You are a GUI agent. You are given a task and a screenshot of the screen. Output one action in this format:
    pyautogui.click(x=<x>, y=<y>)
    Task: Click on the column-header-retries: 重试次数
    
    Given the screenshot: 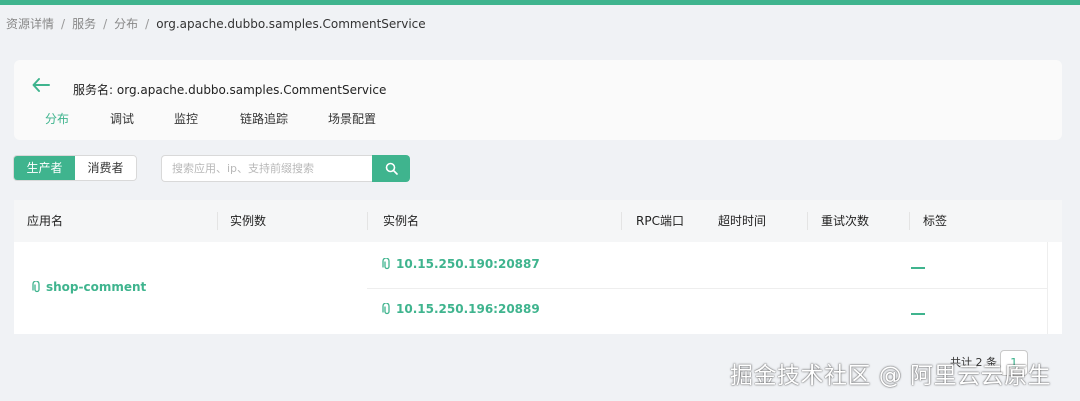 What is the action you would take?
    pyautogui.click(x=845, y=221)
    